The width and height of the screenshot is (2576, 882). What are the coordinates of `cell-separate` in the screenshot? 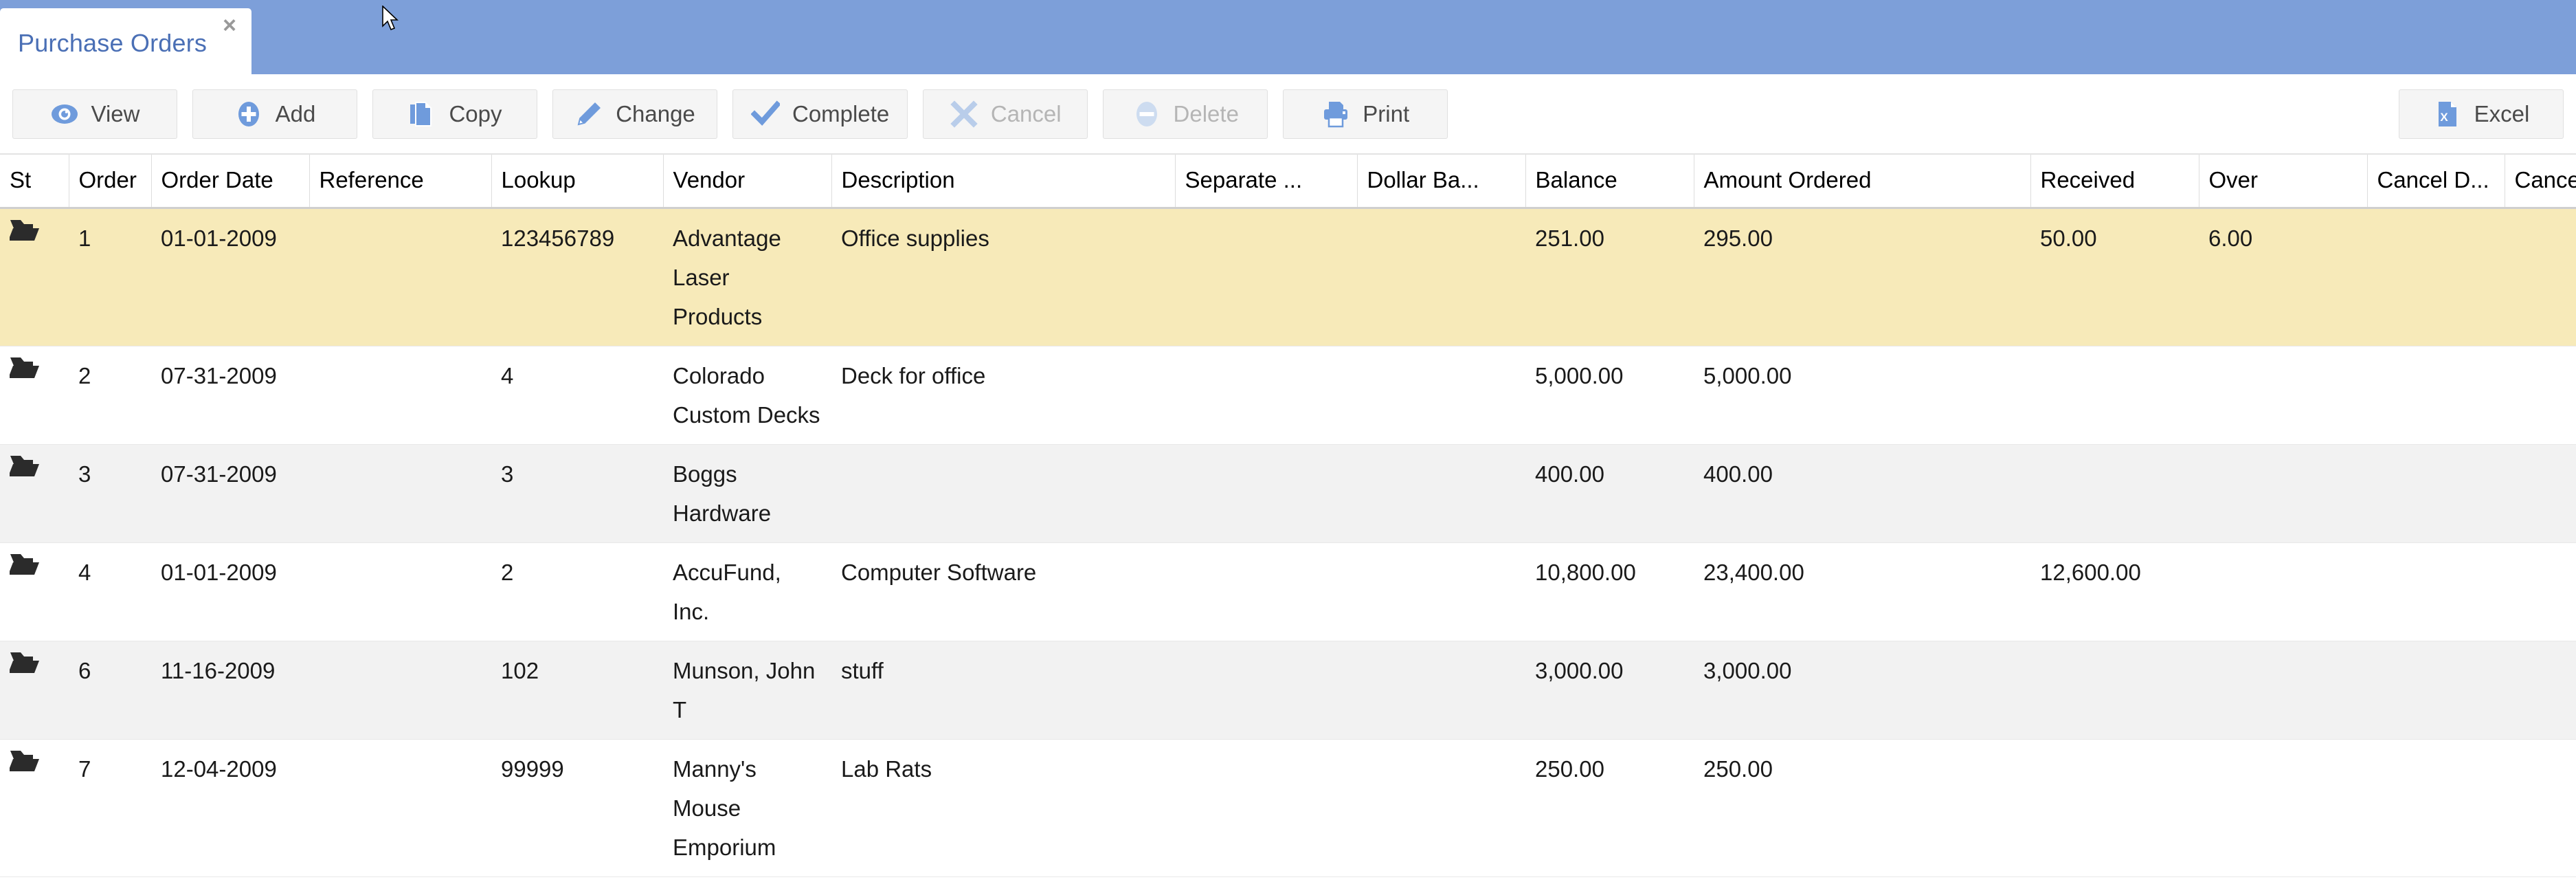 It's located at (1266, 494).